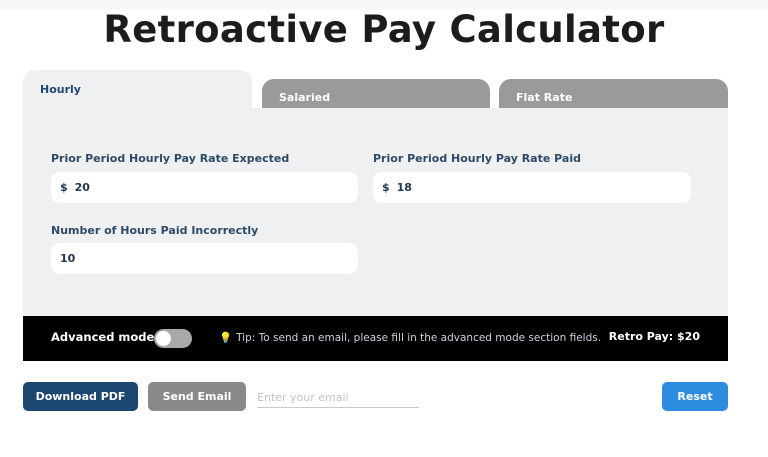 The height and width of the screenshot is (457, 768). What do you see at coordinates (613, 94) in the screenshot?
I see `tab-flat-rate: Flat Rate` at bounding box center [613, 94].